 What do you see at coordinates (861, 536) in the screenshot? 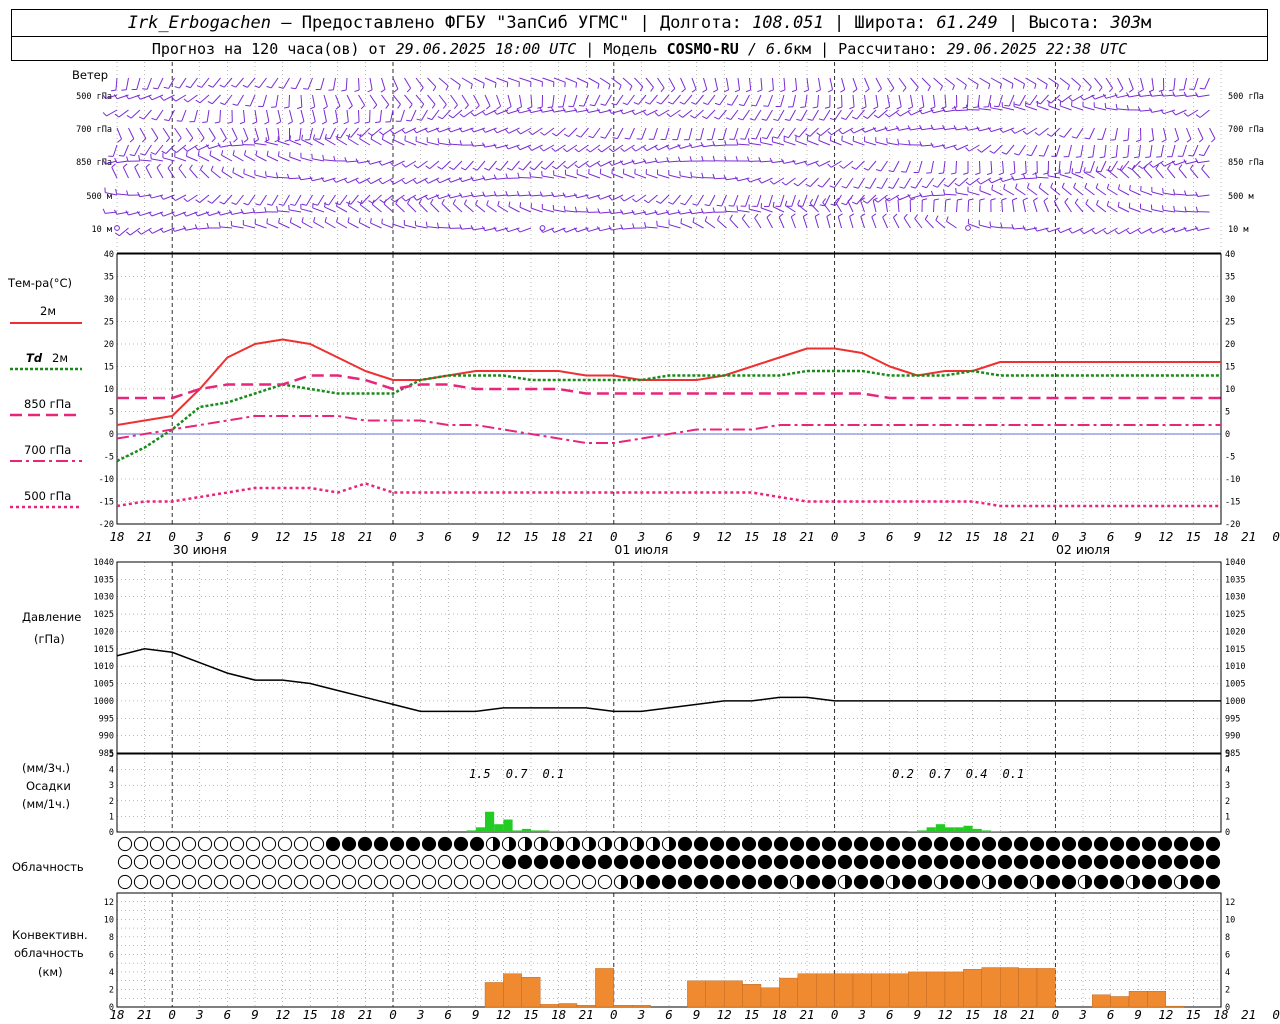
I see `x-tick-label: 3` at bounding box center [861, 536].